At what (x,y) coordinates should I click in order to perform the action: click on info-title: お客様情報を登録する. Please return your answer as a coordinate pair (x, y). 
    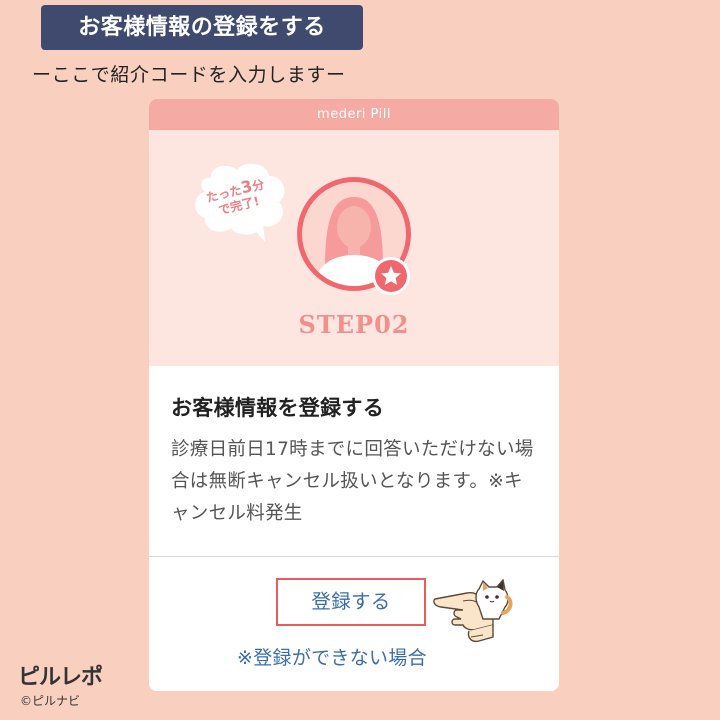
    Looking at the image, I should click on (277, 408).